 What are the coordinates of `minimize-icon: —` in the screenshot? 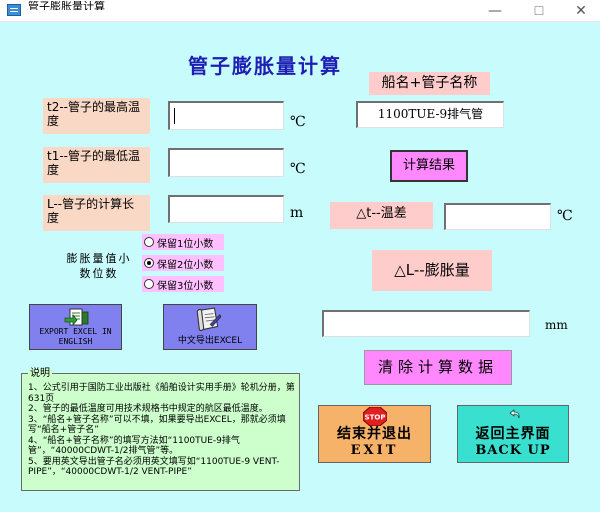 It's located at (495, 11).